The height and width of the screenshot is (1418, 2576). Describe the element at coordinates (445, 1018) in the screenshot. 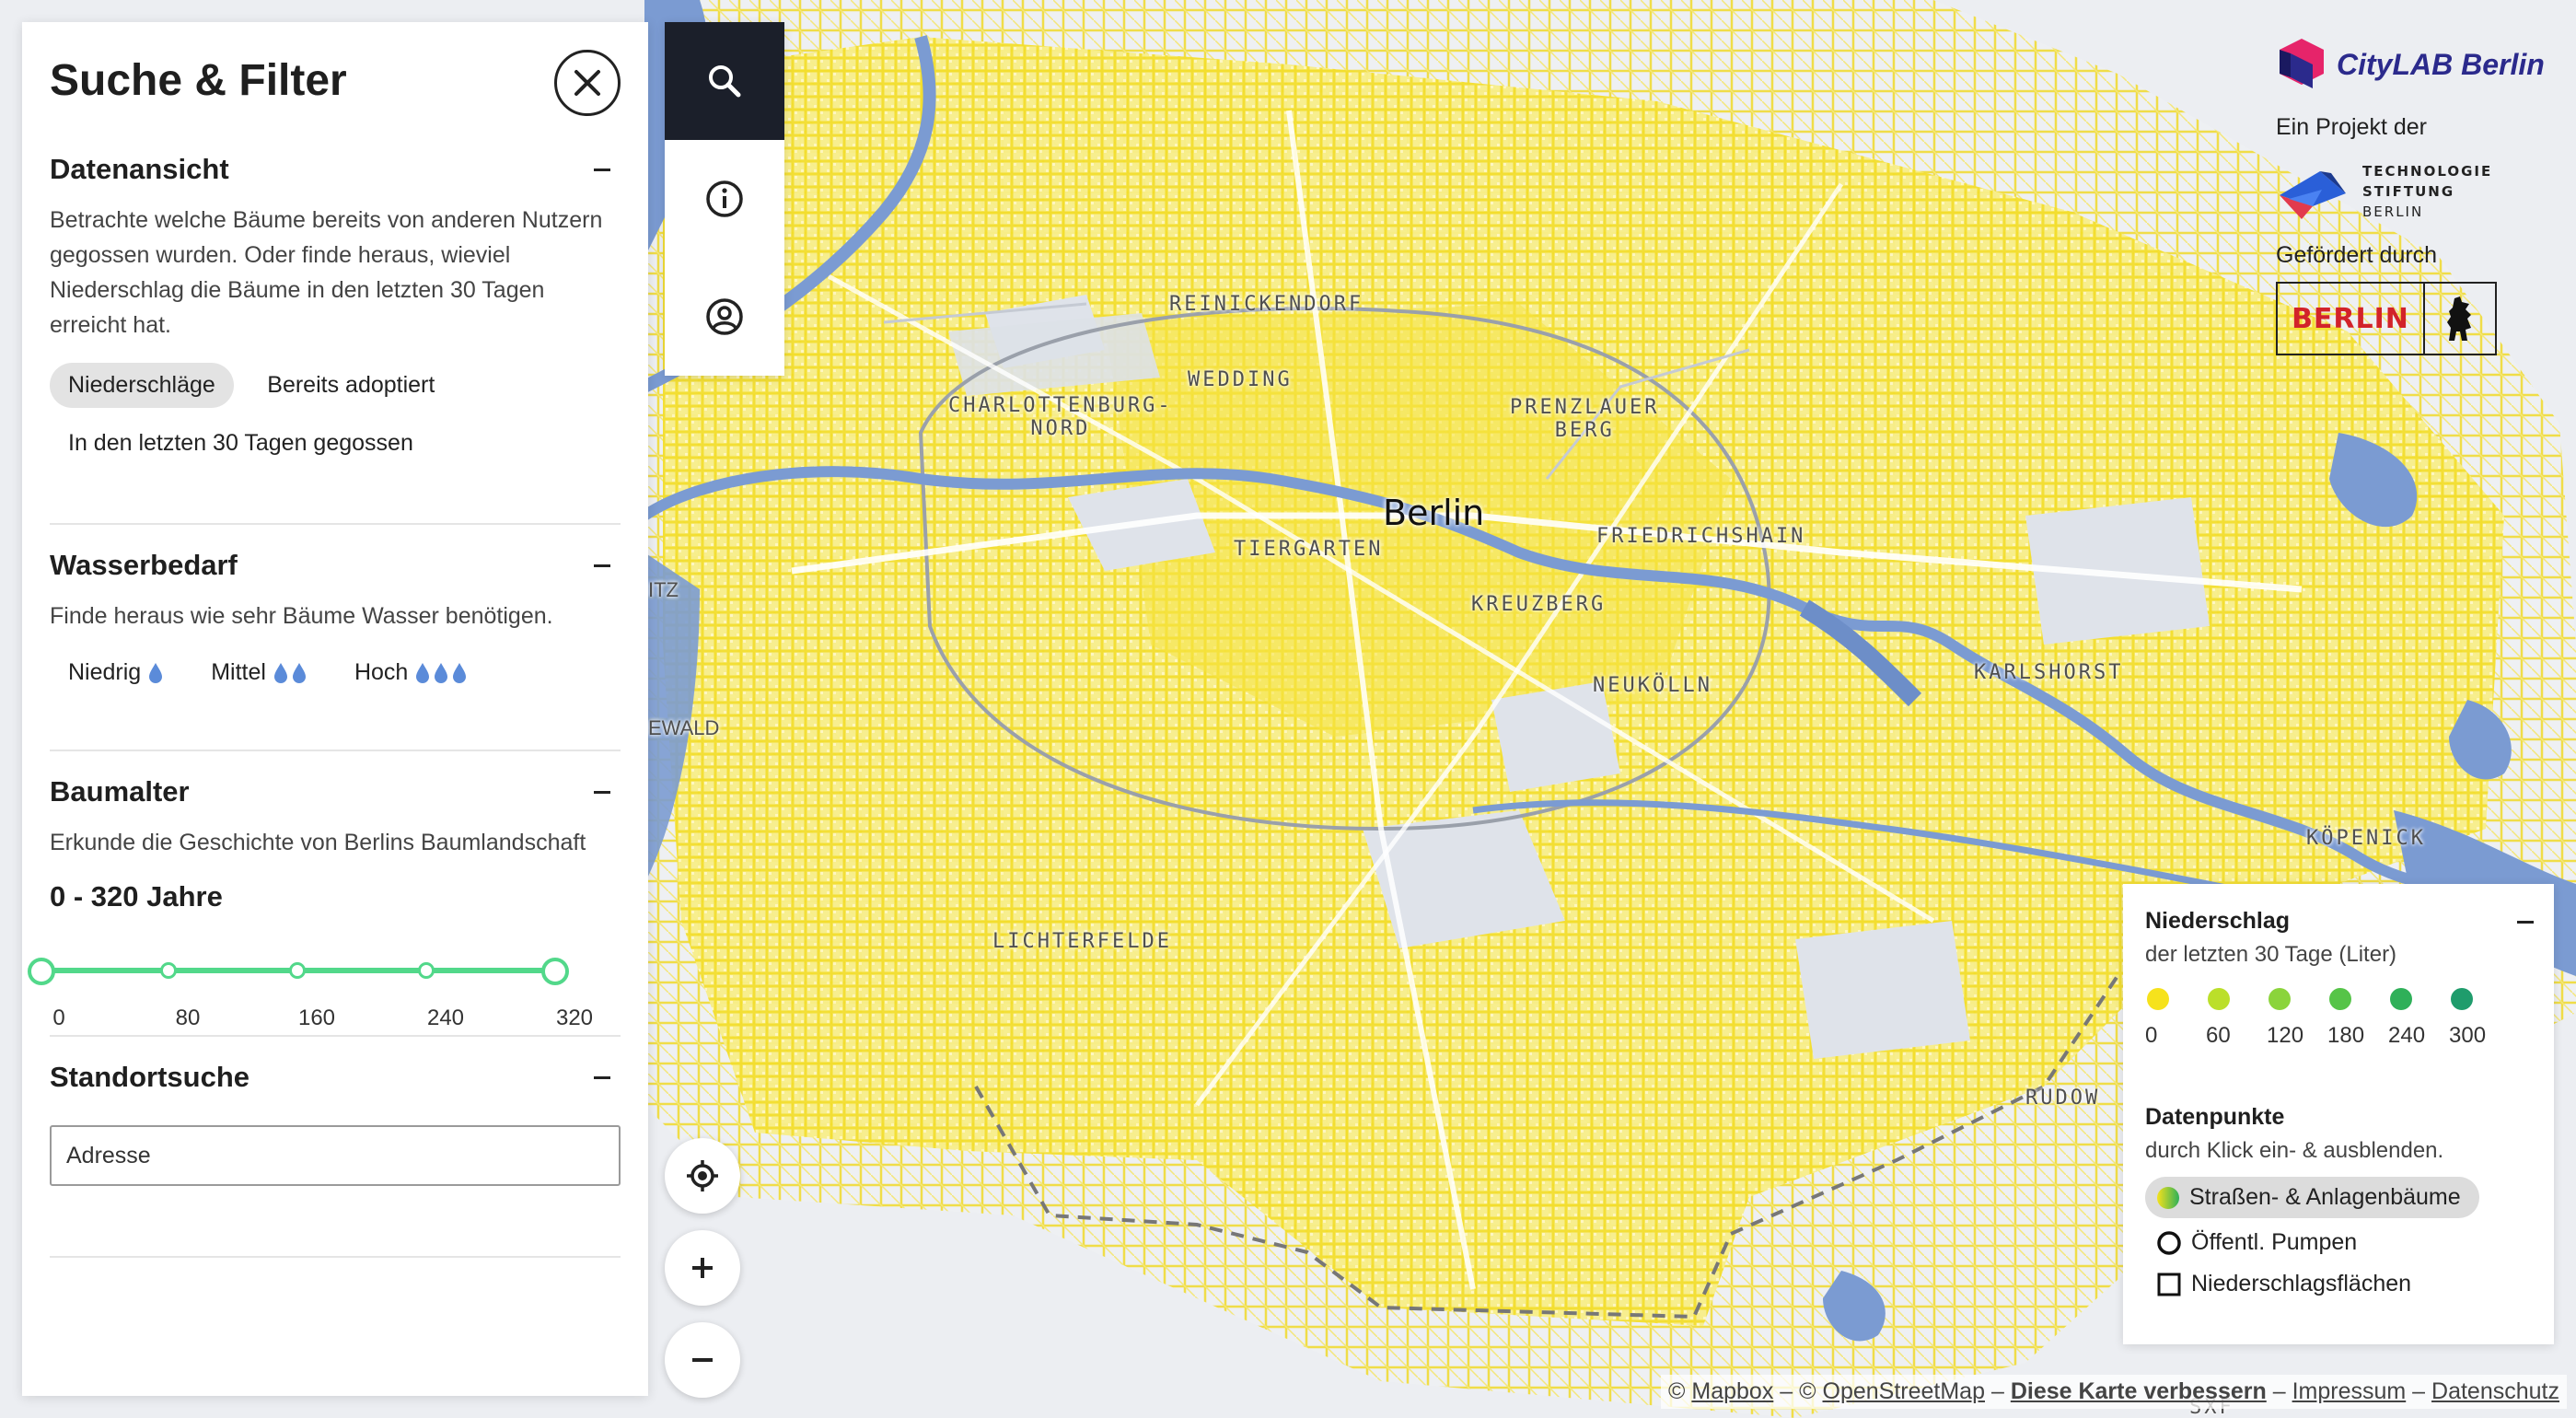

I see `age-tick-label: 240` at that location.